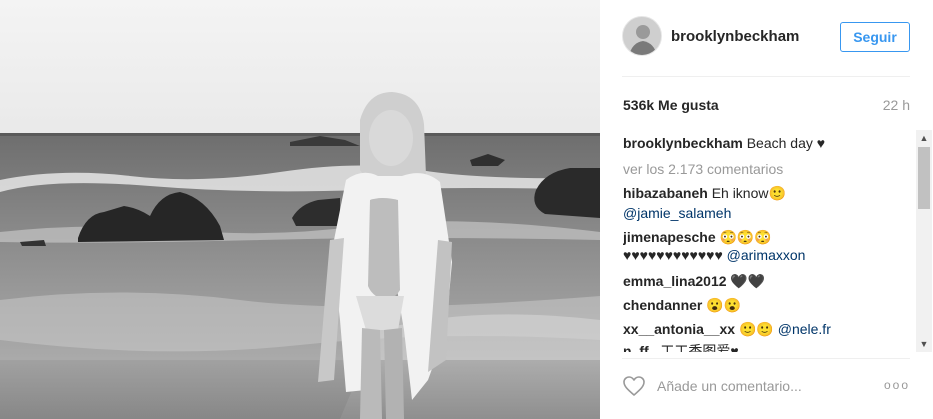  Describe the element at coordinates (804, 329) in the screenshot. I see `comment-mention: @nele.fr` at that location.